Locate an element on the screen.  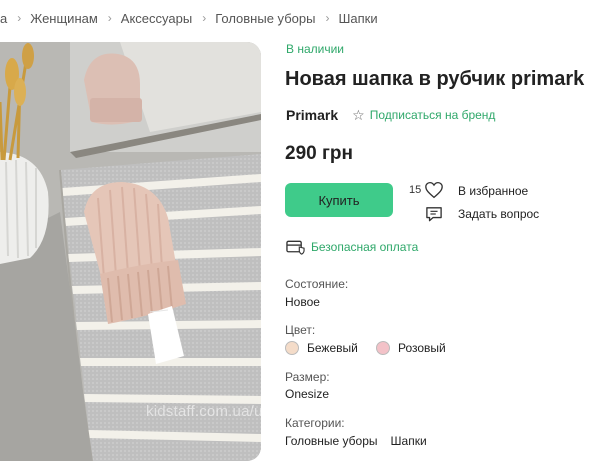
watermark: kidstaff.com.ua/user-1158464.html is located at coordinates (203, 411).